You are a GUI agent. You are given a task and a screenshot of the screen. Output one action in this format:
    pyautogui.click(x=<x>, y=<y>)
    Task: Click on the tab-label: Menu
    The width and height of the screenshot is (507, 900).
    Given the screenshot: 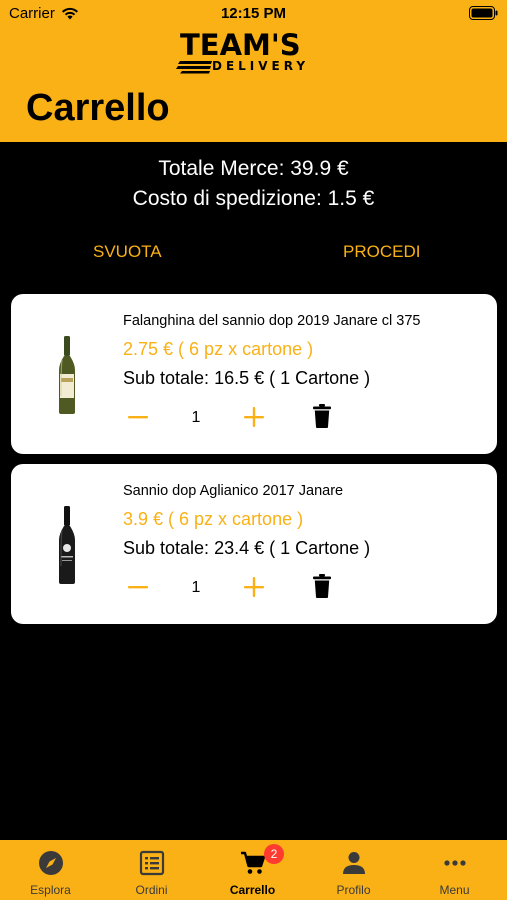 What is the action you would take?
    pyautogui.click(x=454, y=890)
    